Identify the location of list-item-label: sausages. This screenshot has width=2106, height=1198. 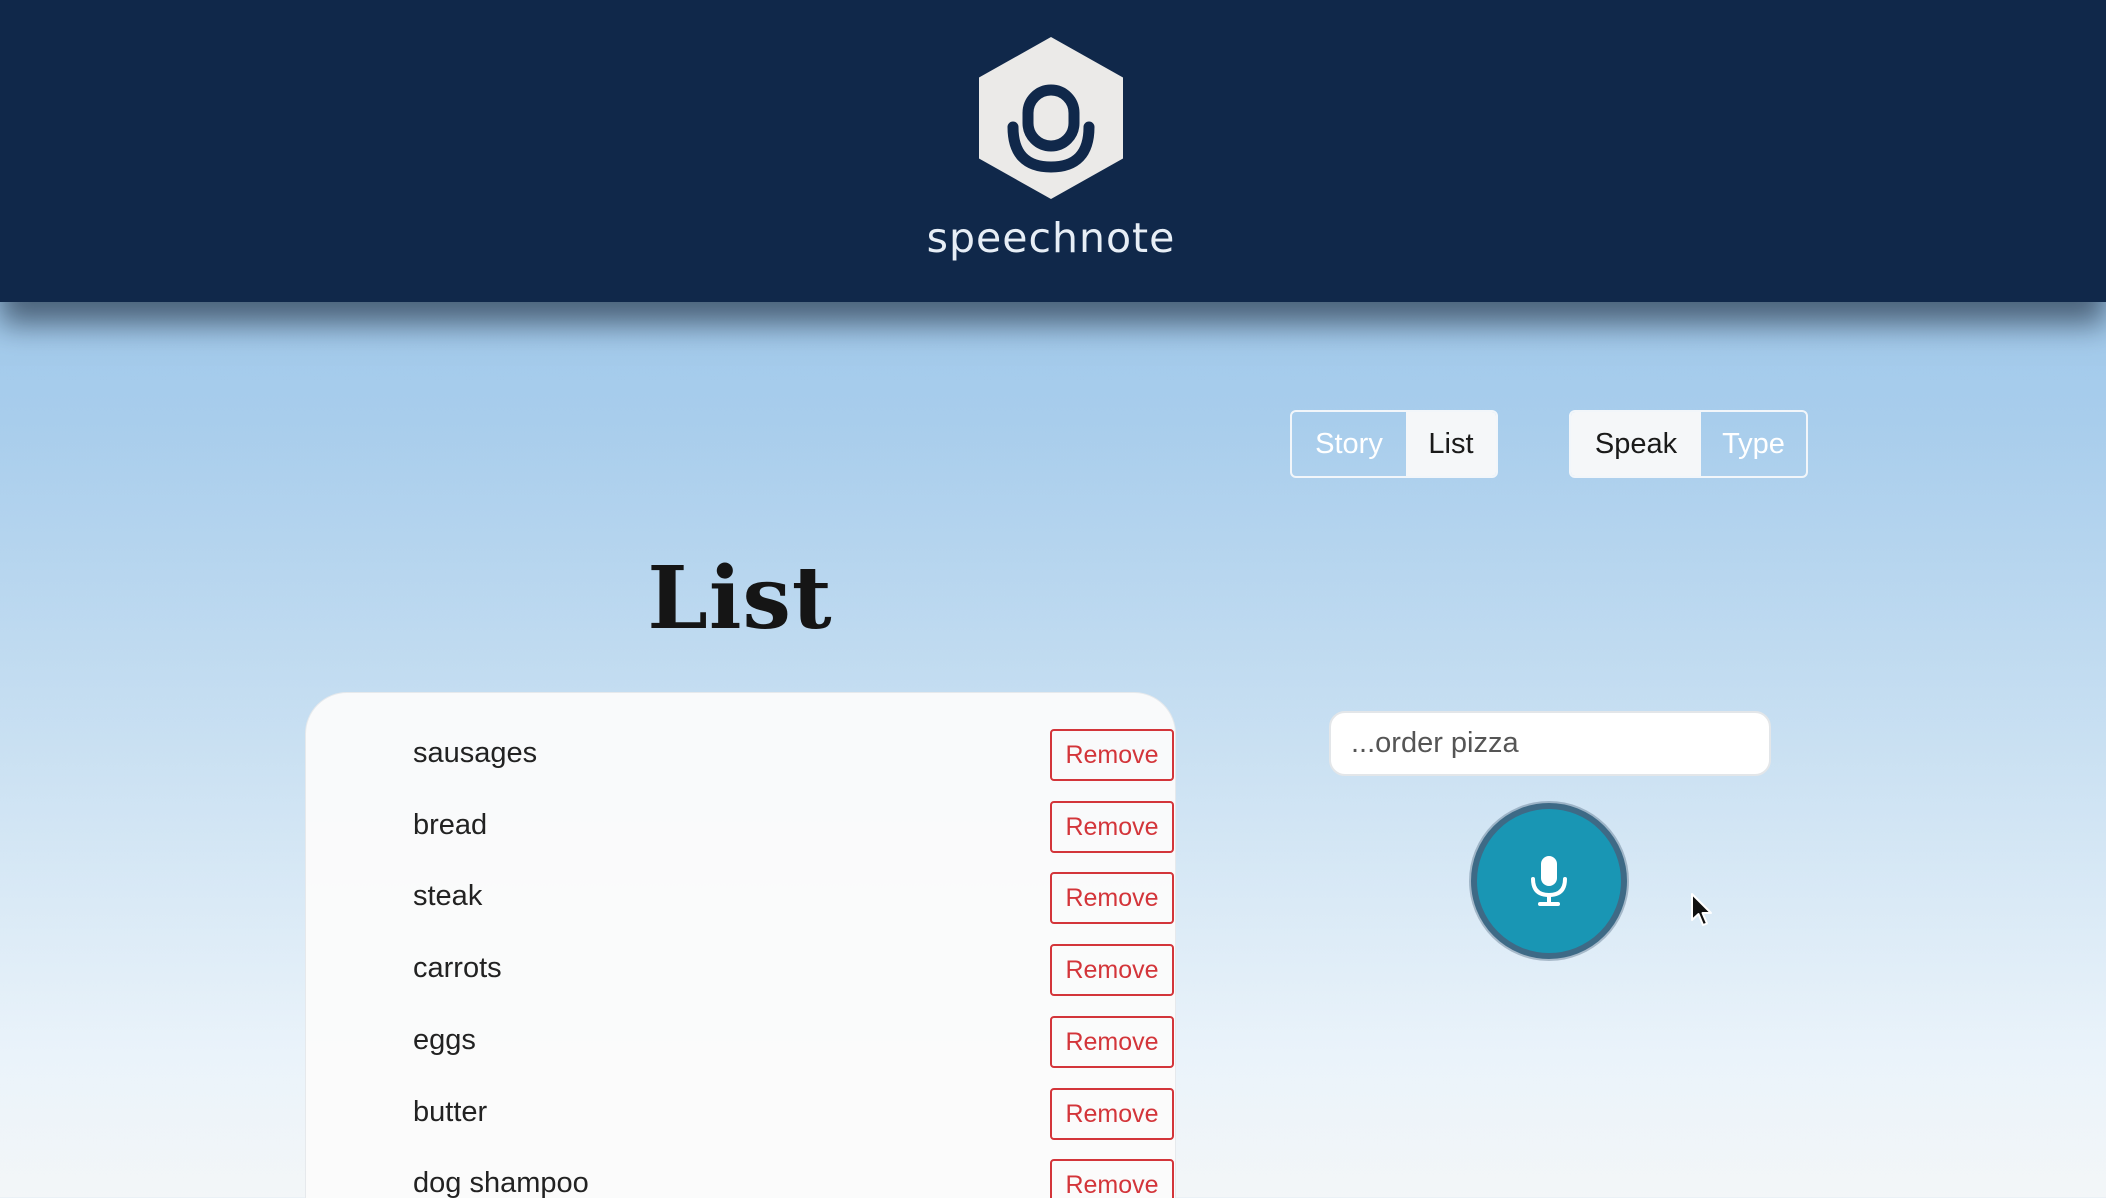
(475, 753).